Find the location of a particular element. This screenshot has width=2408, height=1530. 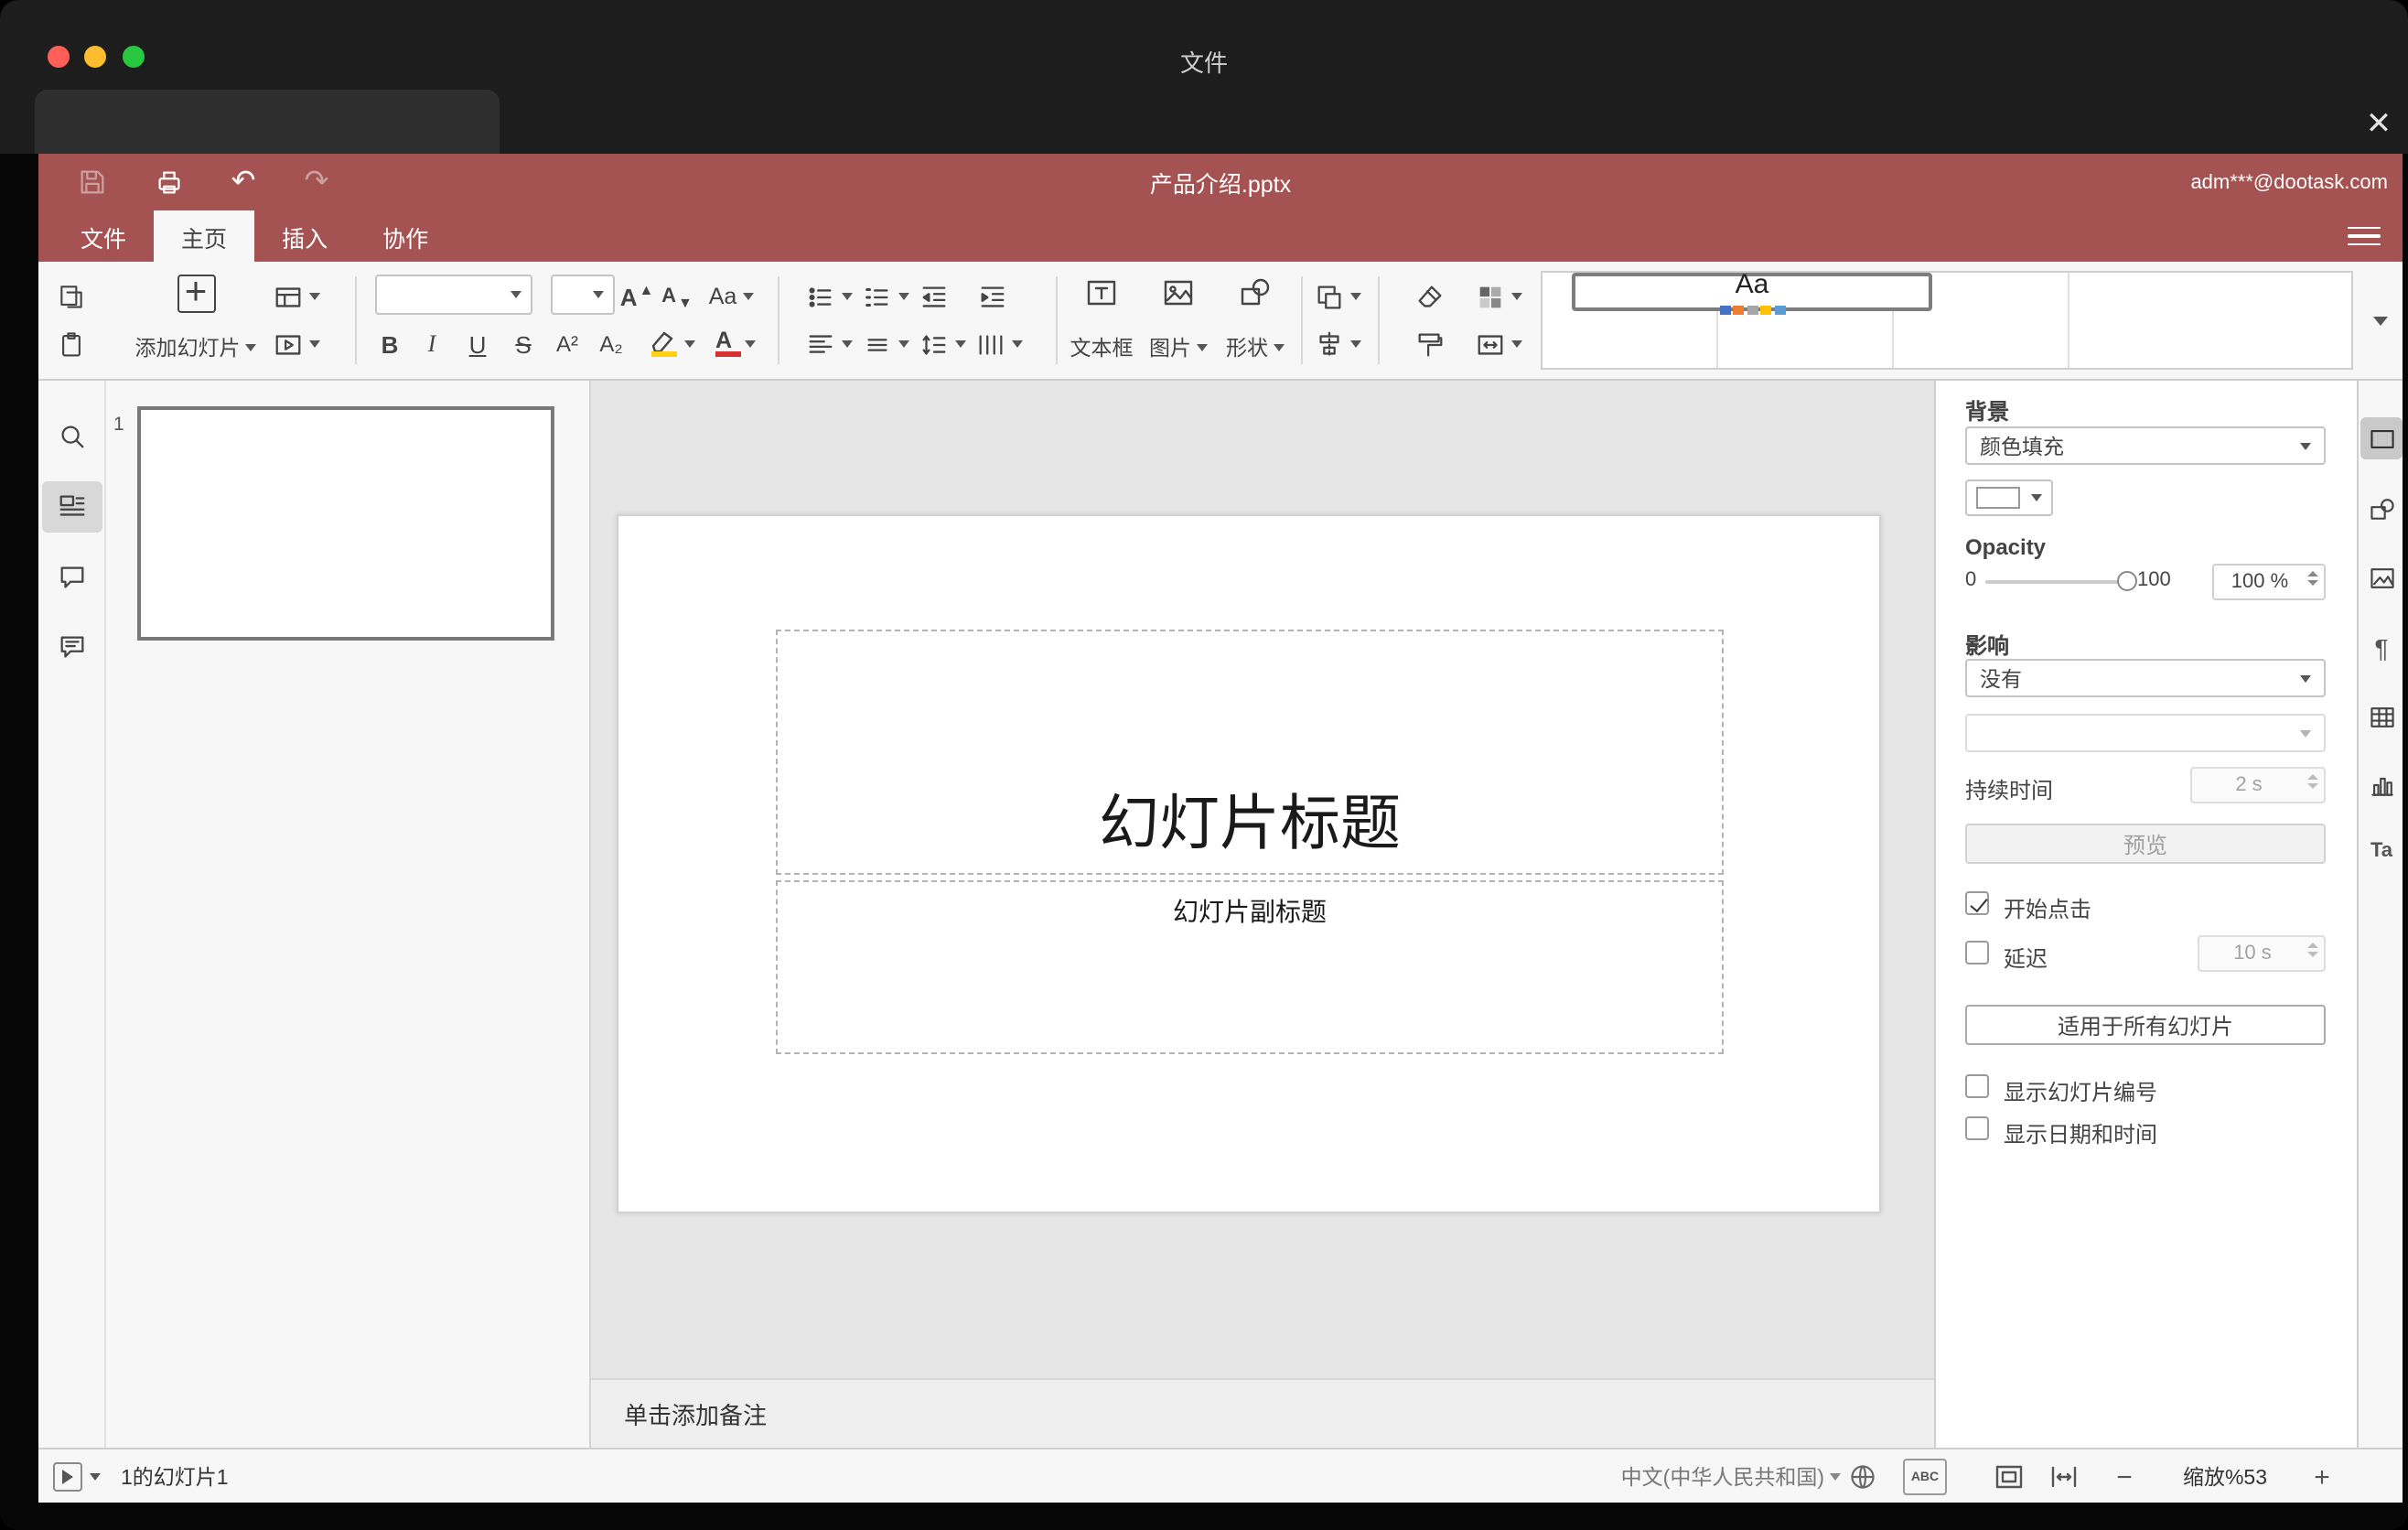

background-fill-select: 颜色填充 is located at coordinates (2145, 445).